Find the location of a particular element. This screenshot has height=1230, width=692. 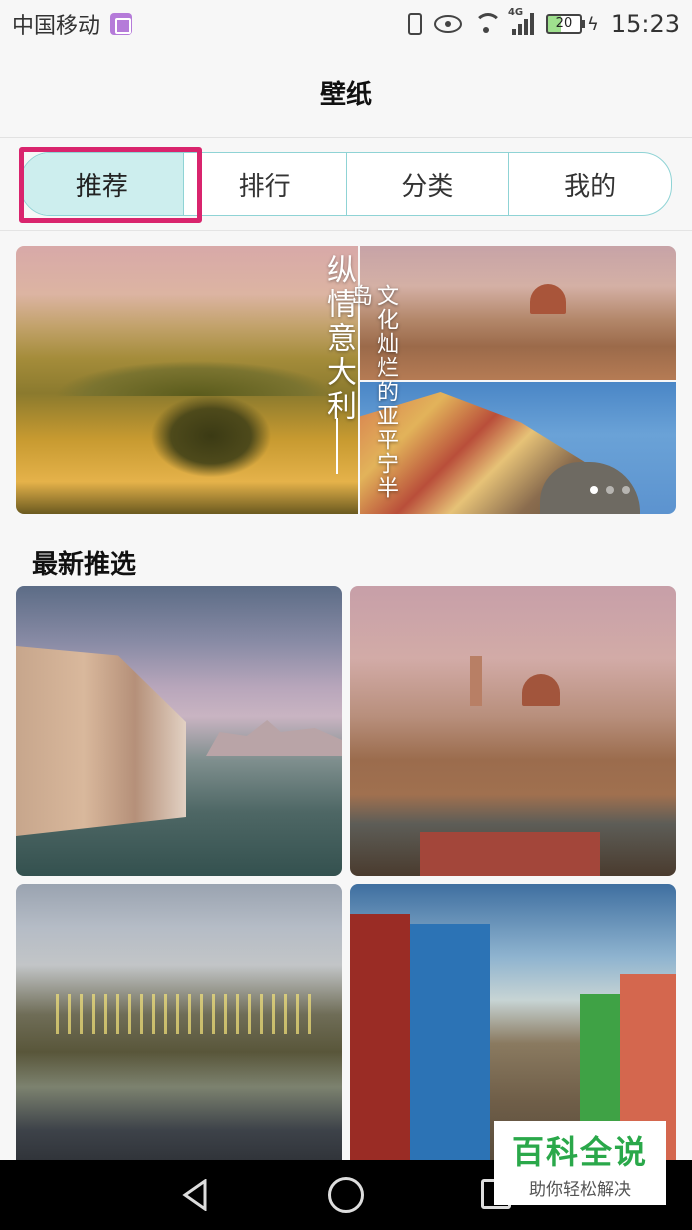

watermark-sub-text: 助你轻松解决 is located at coordinates (580, 1189).